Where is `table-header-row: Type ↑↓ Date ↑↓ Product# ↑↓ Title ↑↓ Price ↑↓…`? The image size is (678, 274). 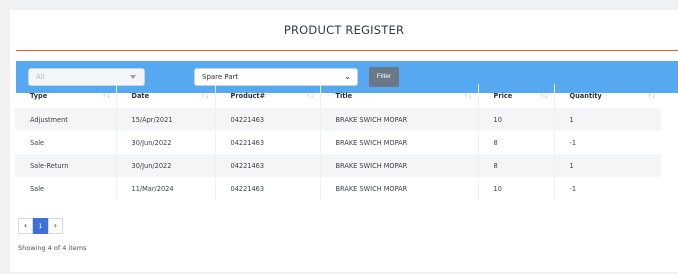 table-header-row: Type ↑↓ Date ↑↓ Product# ↑↓ Title ↑↓ Price ↑↓… is located at coordinates (338, 96).